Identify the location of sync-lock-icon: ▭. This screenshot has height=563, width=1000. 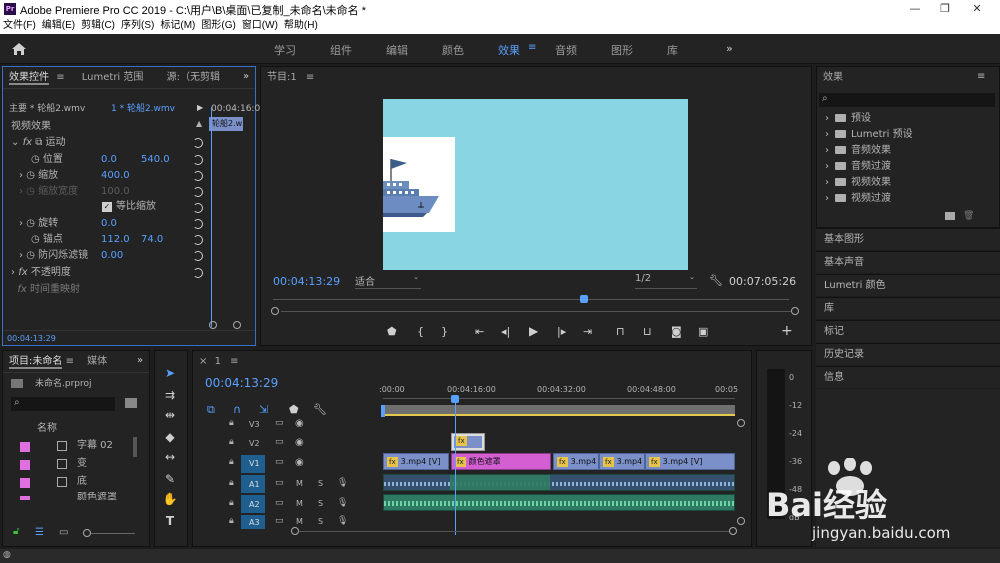
(279, 423).